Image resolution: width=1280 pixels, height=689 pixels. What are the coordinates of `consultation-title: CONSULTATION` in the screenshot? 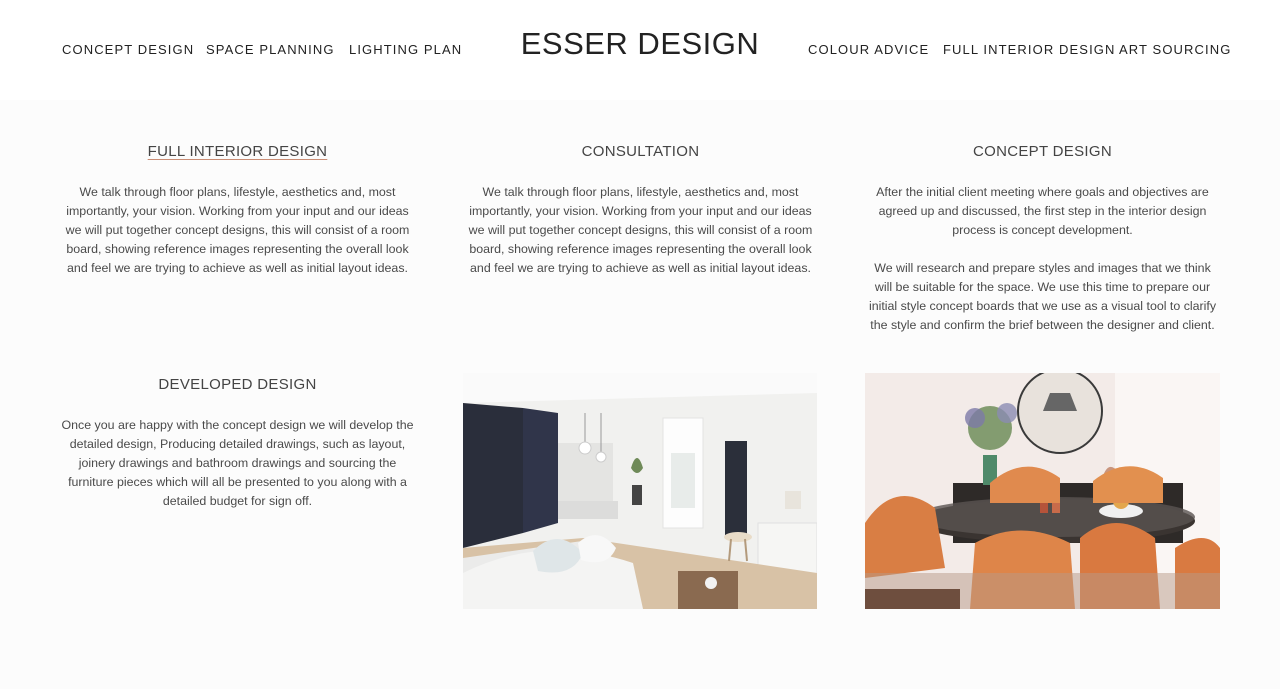 It's located at (640, 151).